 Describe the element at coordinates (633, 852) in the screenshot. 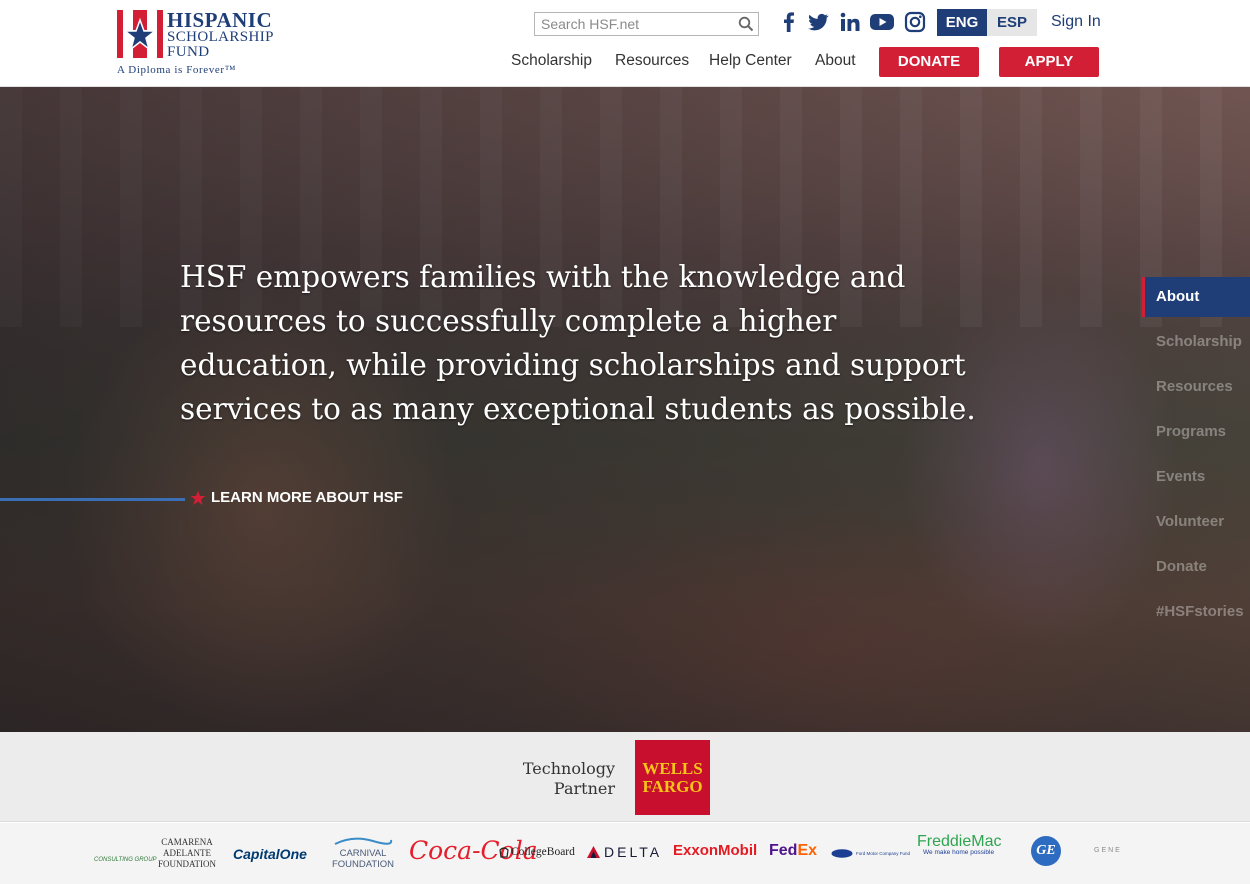

I see `delta-label: DELTA` at that location.